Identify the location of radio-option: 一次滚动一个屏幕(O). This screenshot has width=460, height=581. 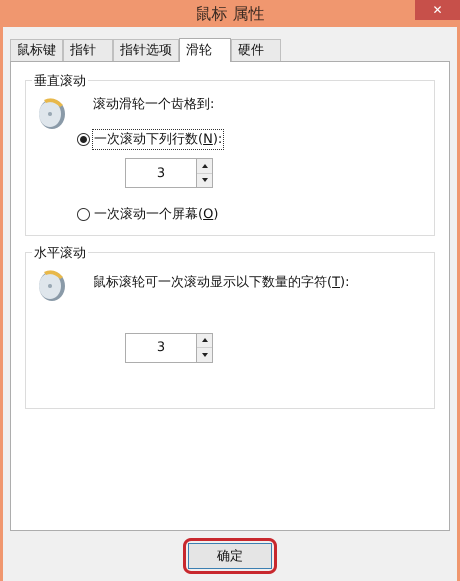
(150, 215).